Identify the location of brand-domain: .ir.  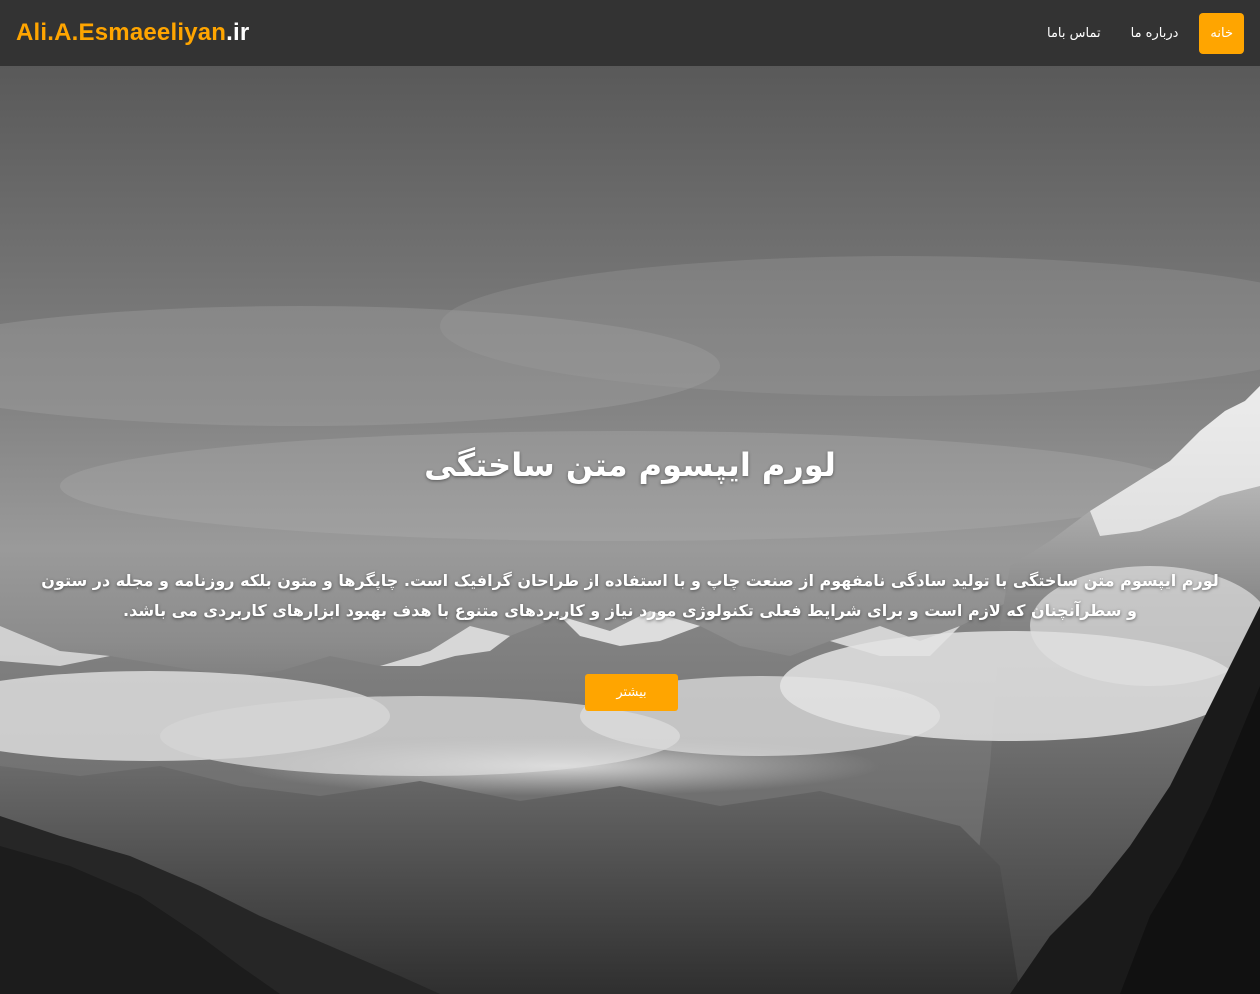
(238, 32).